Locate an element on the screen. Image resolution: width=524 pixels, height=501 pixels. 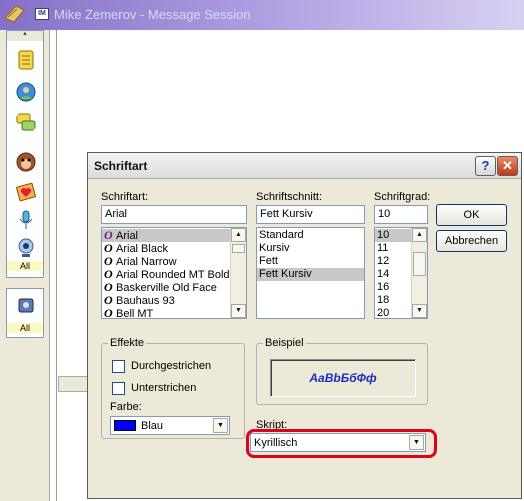
list-item-label: Arial Rounded MT Bold is located at coordinates (173, 275).